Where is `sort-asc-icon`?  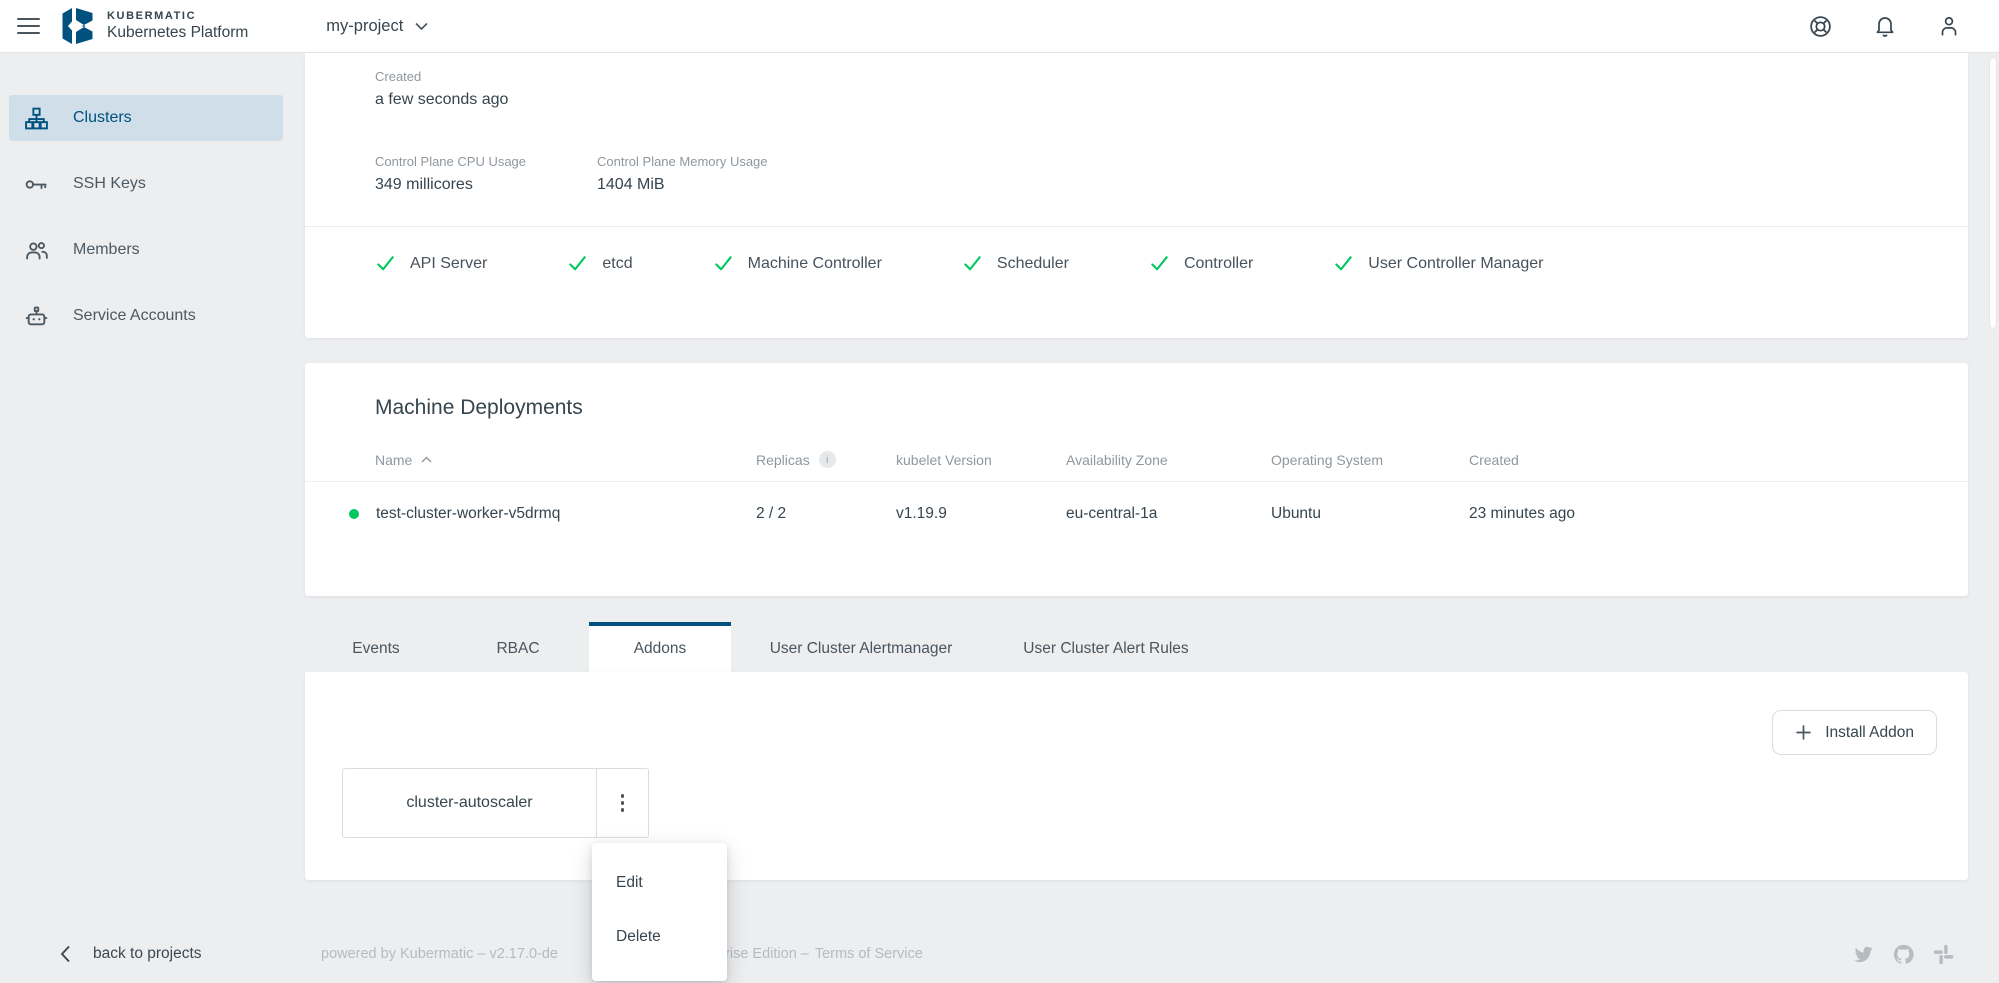
sort-asc-icon is located at coordinates (426, 459).